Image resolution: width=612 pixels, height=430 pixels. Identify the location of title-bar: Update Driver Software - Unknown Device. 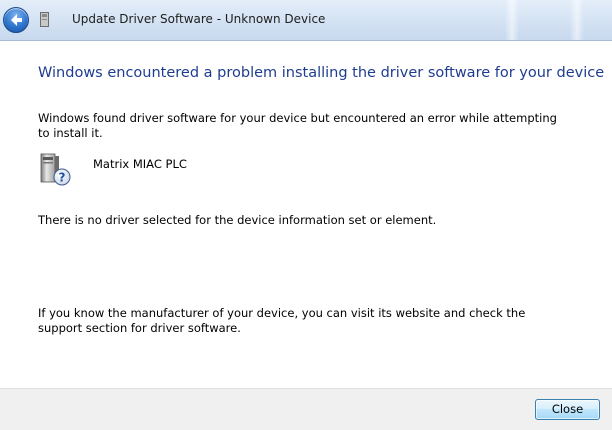
(306, 20).